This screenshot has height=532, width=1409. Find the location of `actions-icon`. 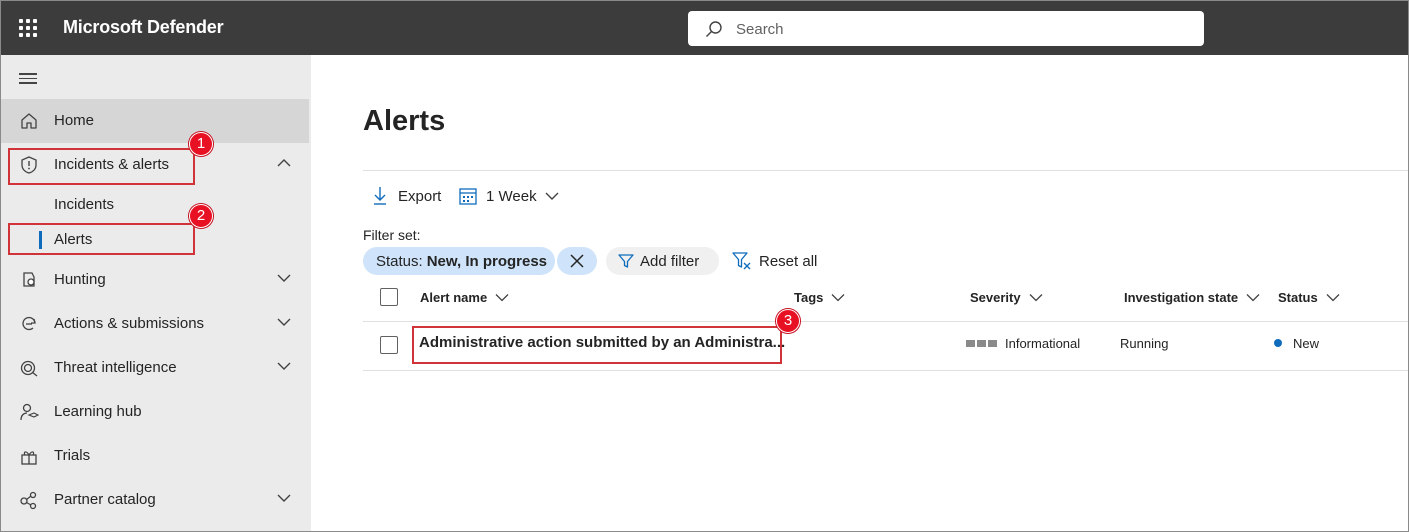

actions-icon is located at coordinates (29, 323).